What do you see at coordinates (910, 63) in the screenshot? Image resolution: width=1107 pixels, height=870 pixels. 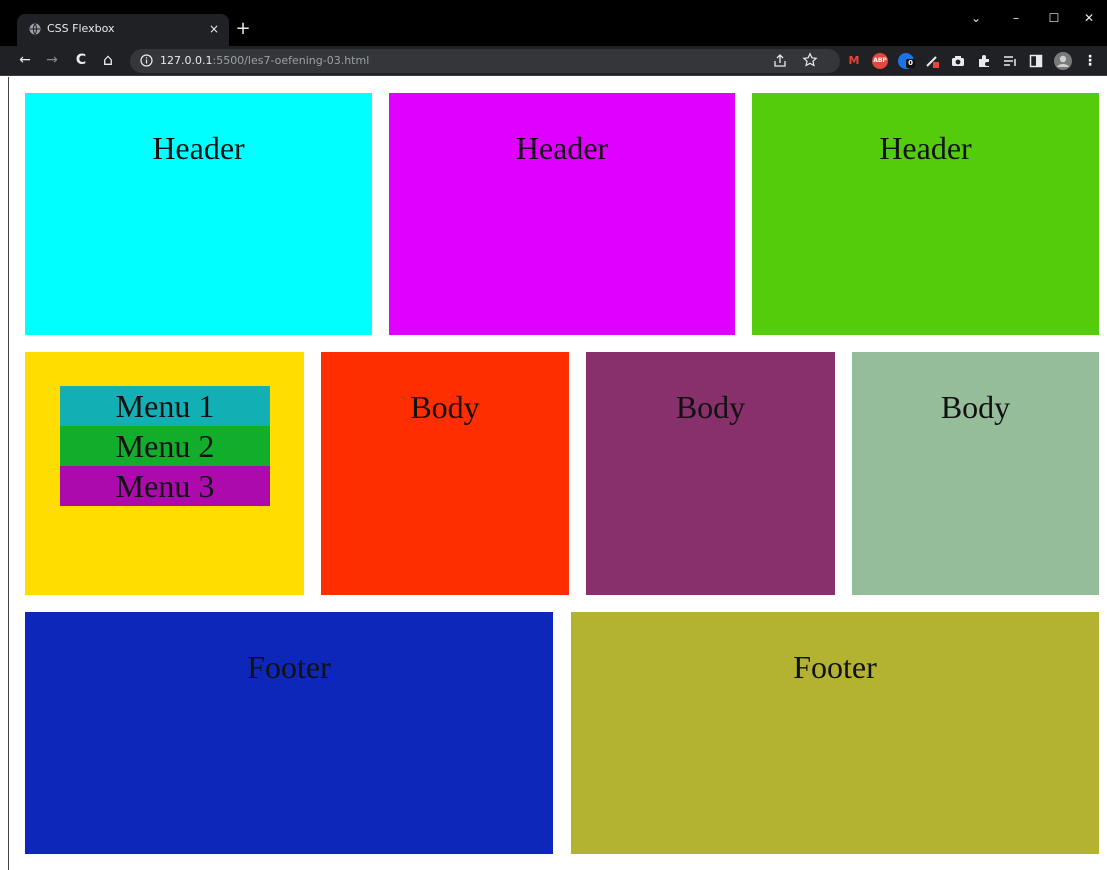 I see `badge-count: 0` at bounding box center [910, 63].